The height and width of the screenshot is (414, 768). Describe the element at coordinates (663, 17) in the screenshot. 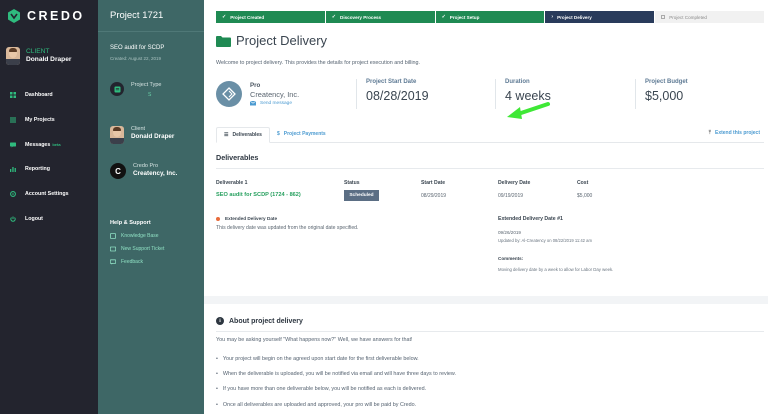

I see `empty-box-icon` at that location.